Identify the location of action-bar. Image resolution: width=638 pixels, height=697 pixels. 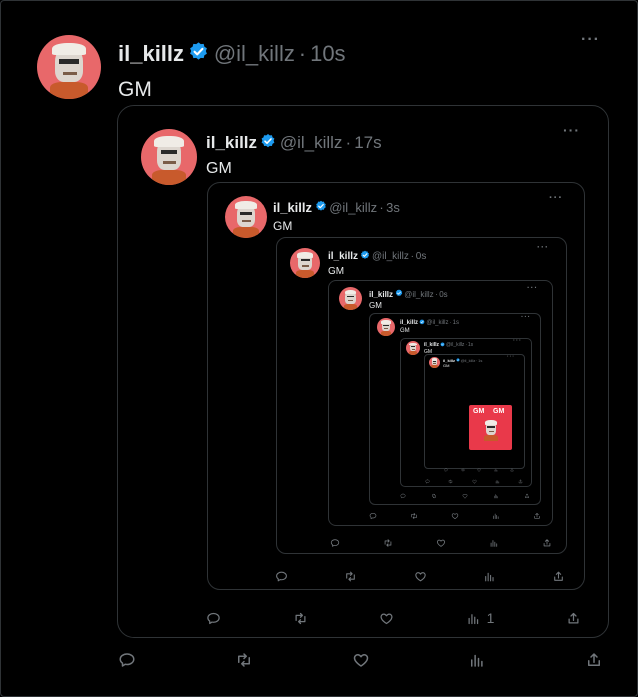
(465, 496).